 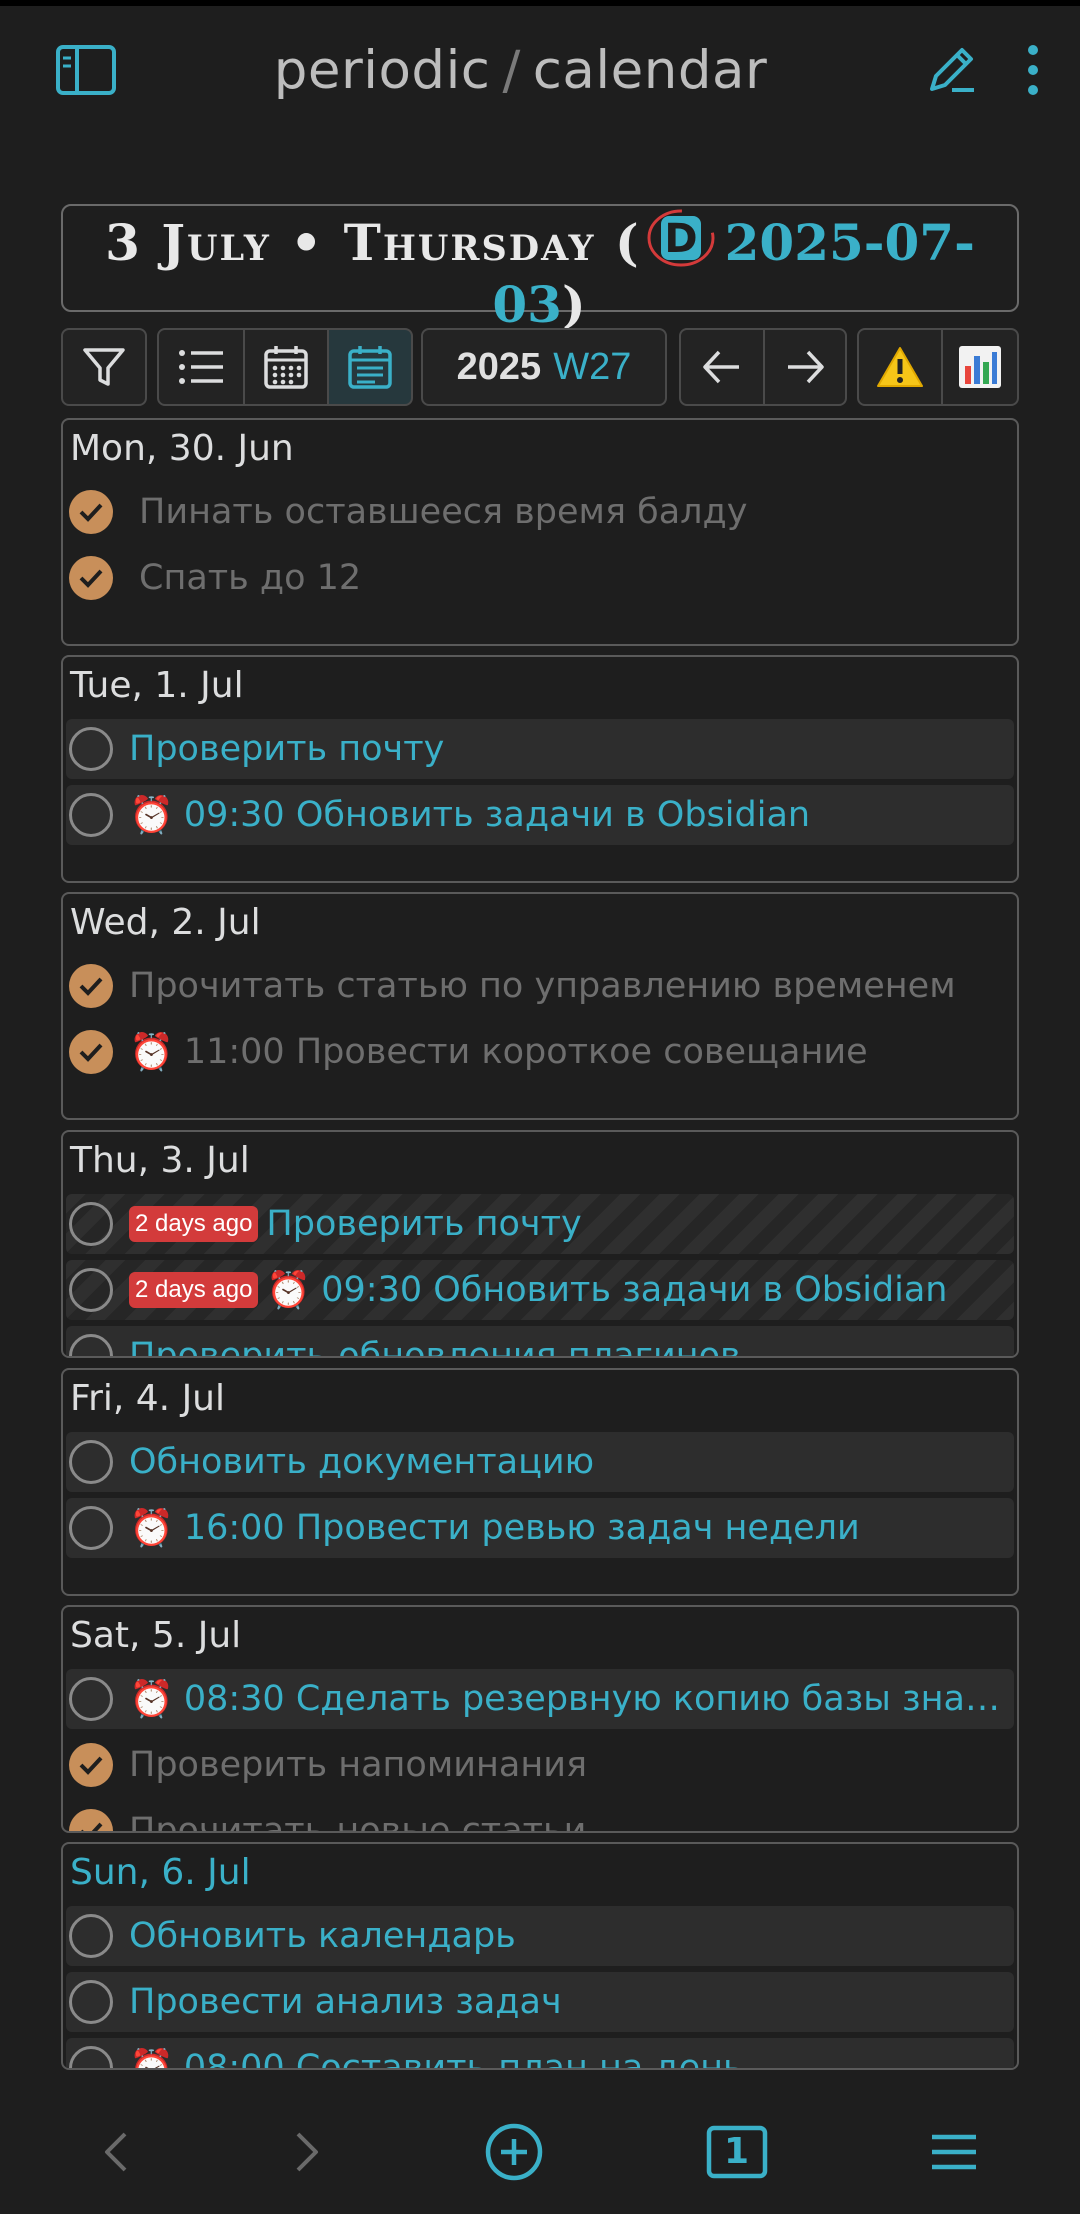 What do you see at coordinates (650, 70) in the screenshot?
I see `path-note: calendar` at bounding box center [650, 70].